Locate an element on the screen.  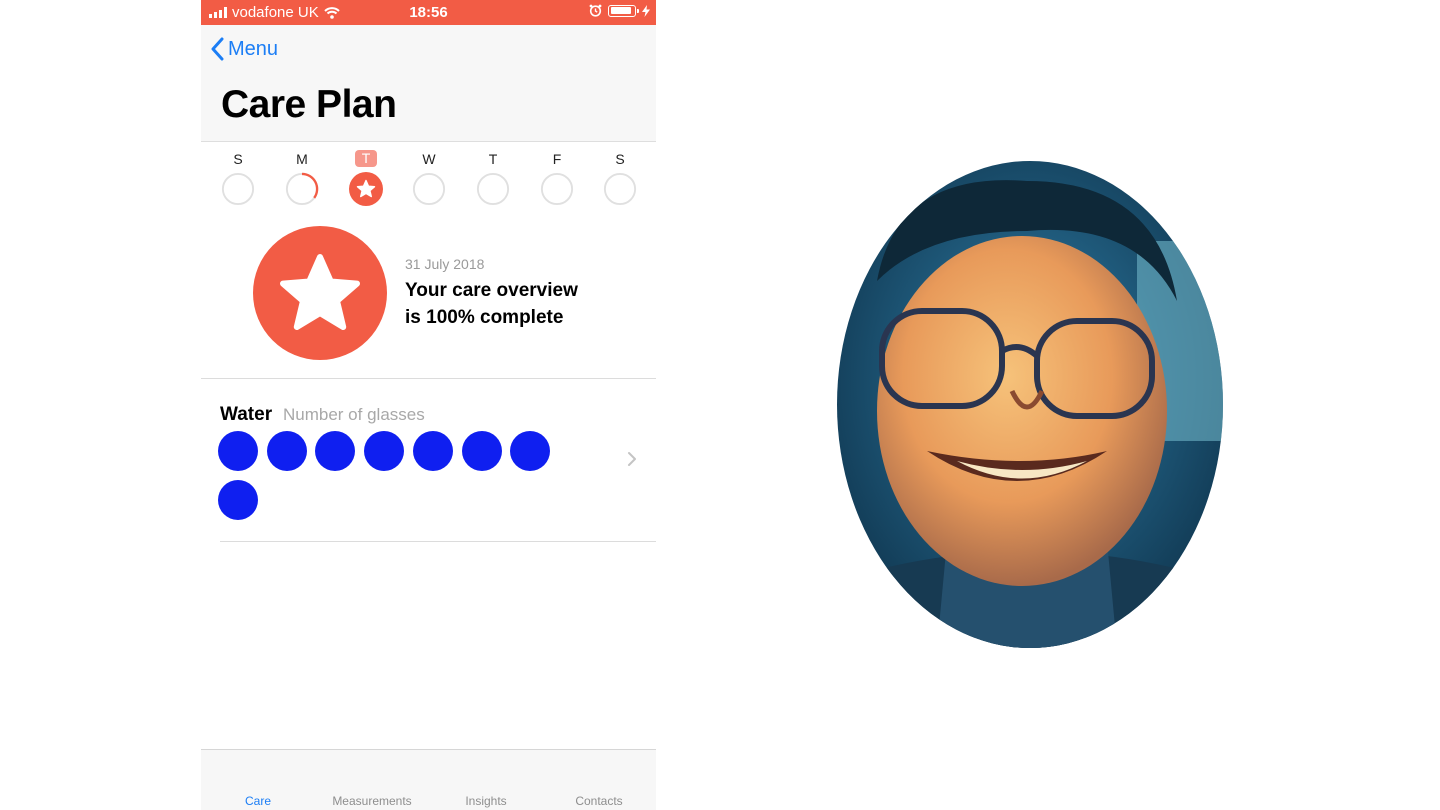
day-column: M is located at coordinates (302, 178).